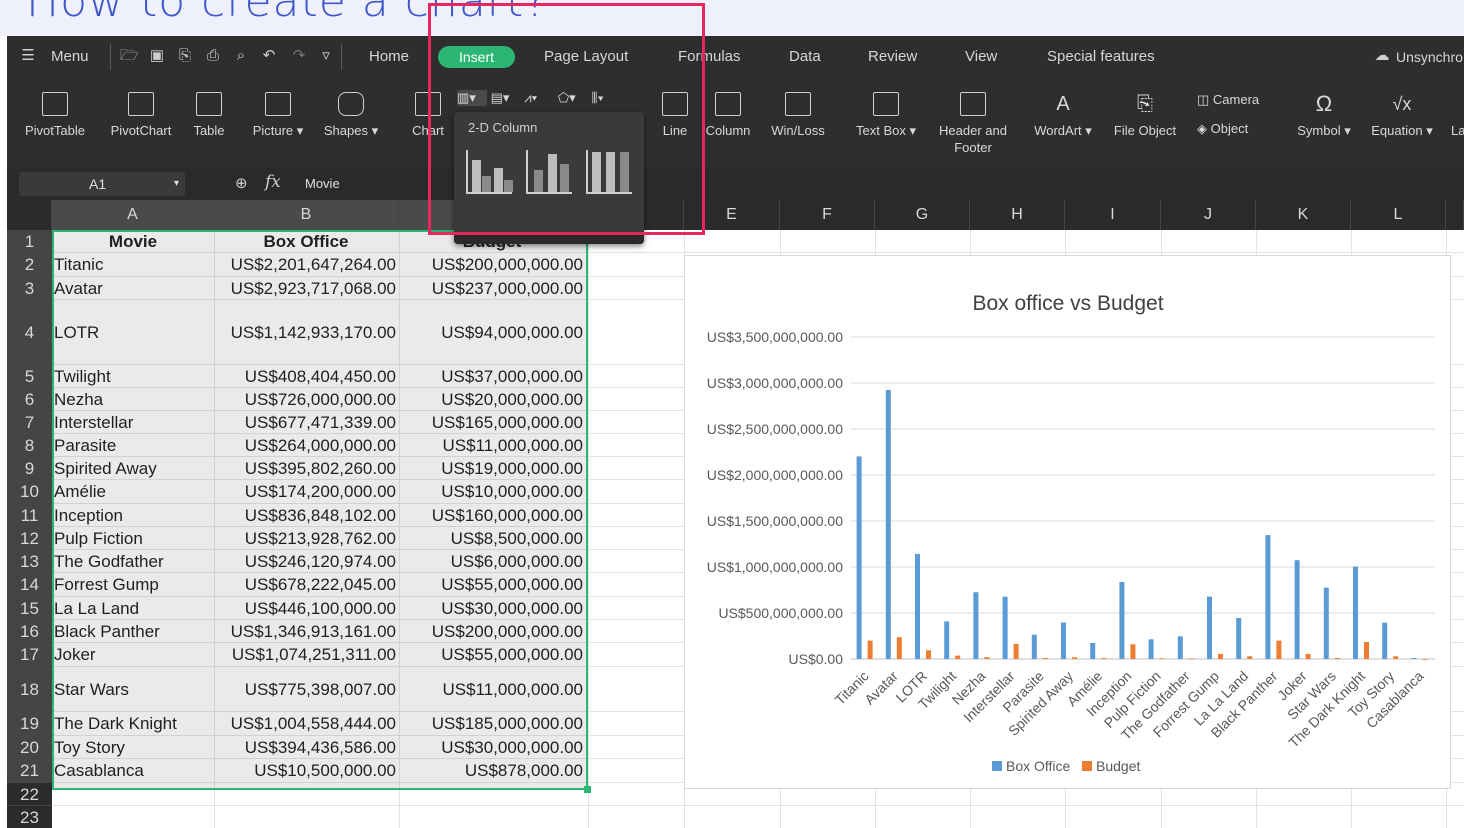 The width and height of the screenshot is (1464, 828). What do you see at coordinates (29, 689) in the screenshot?
I see `row-header: 18` at bounding box center [29, 689].